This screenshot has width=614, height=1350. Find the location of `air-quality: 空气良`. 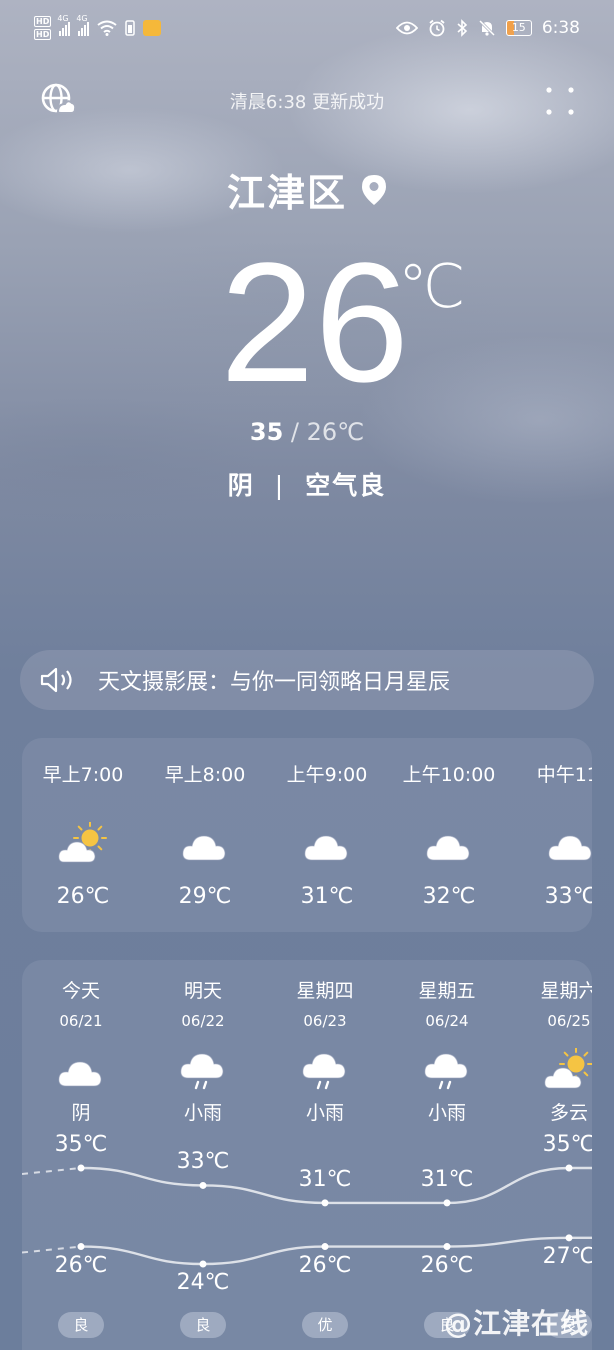

air-quality: 空气良 is located at coordinates (345, 485).